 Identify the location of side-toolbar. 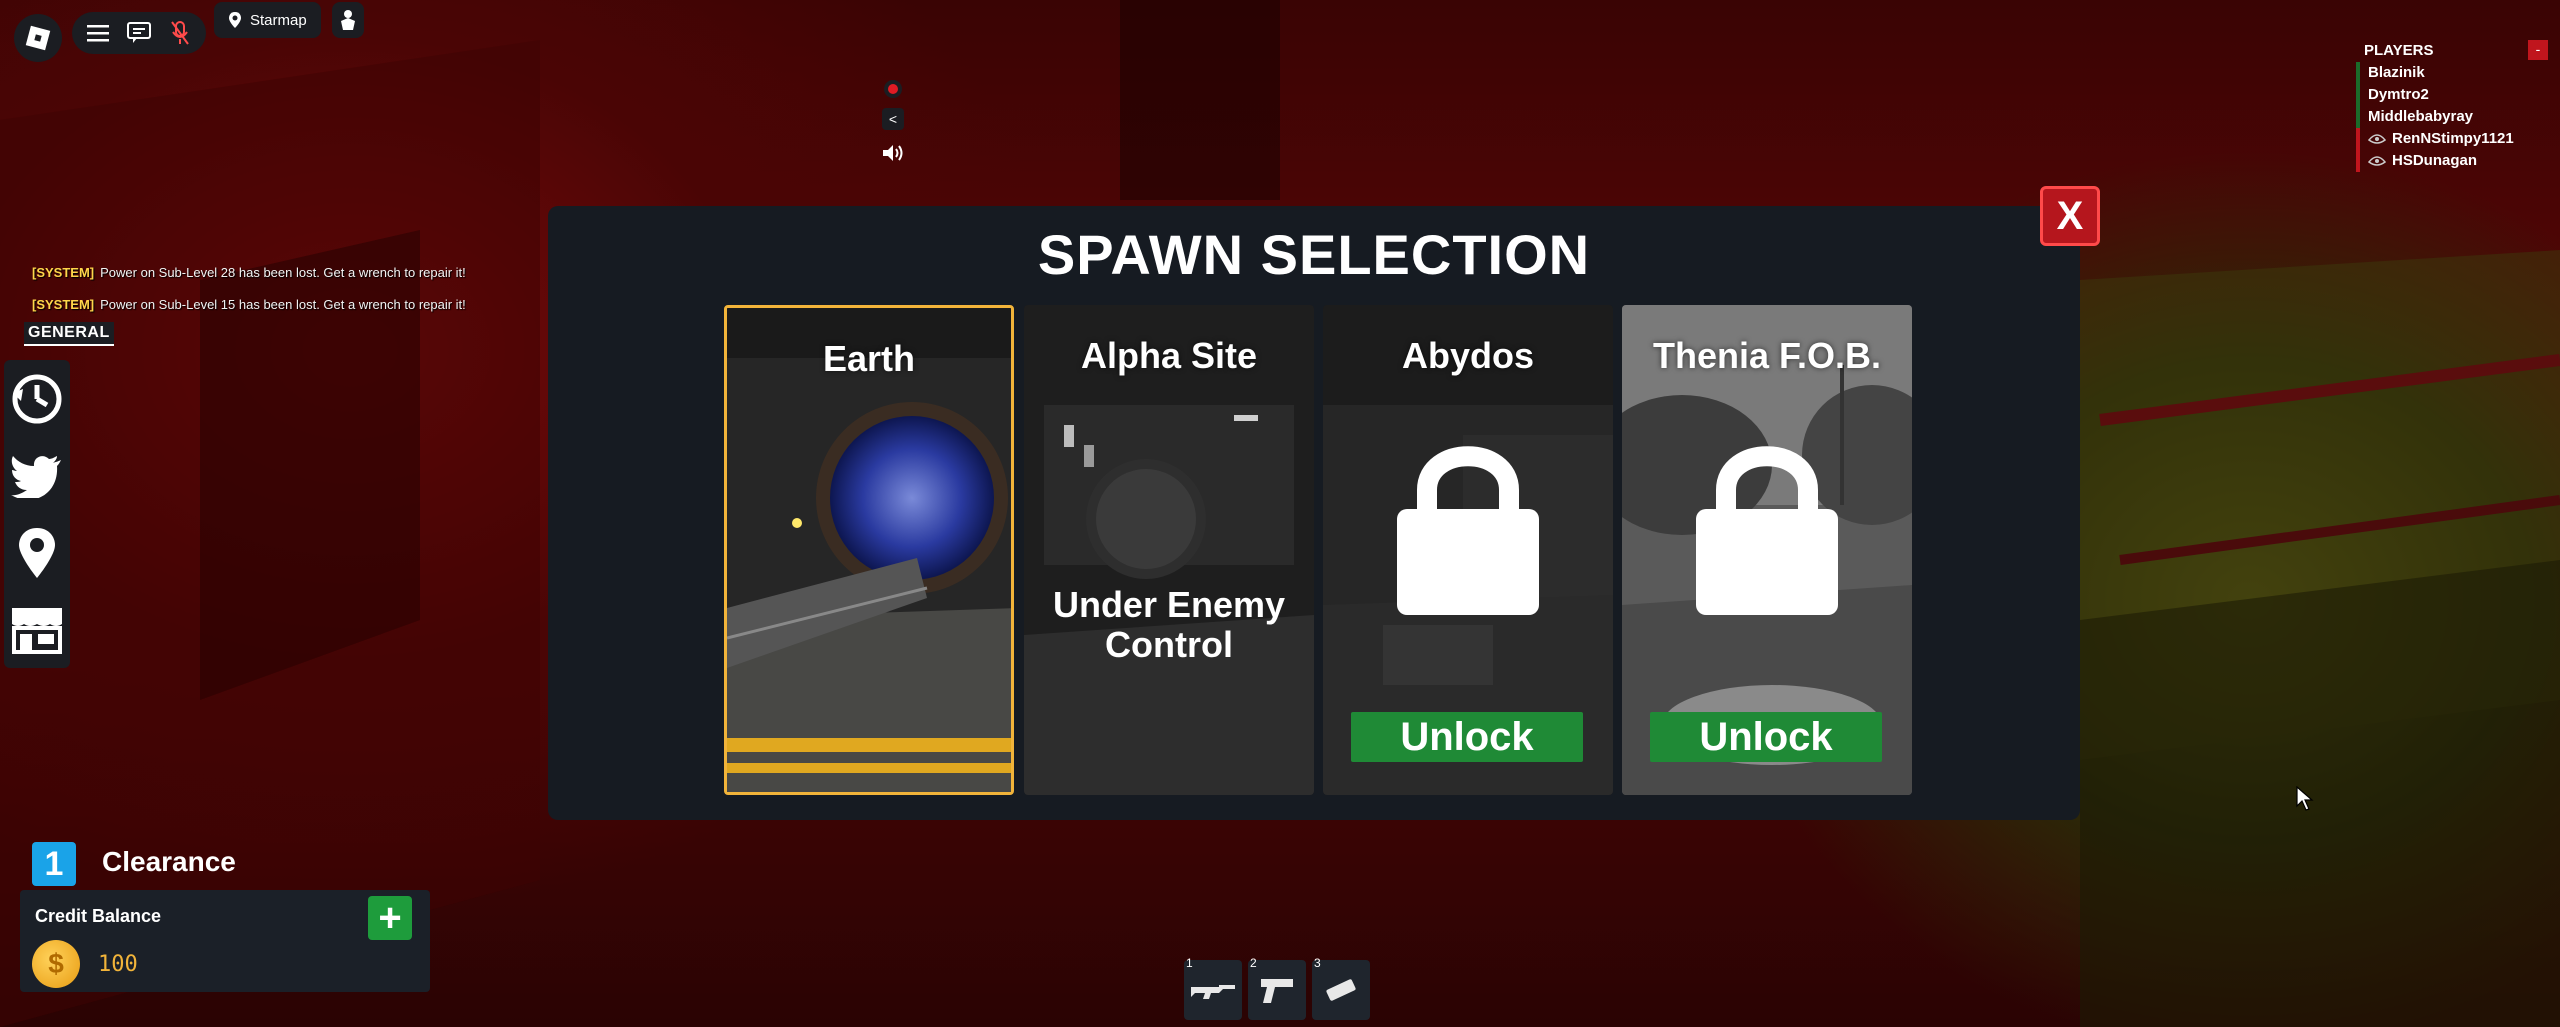
(37, 514).